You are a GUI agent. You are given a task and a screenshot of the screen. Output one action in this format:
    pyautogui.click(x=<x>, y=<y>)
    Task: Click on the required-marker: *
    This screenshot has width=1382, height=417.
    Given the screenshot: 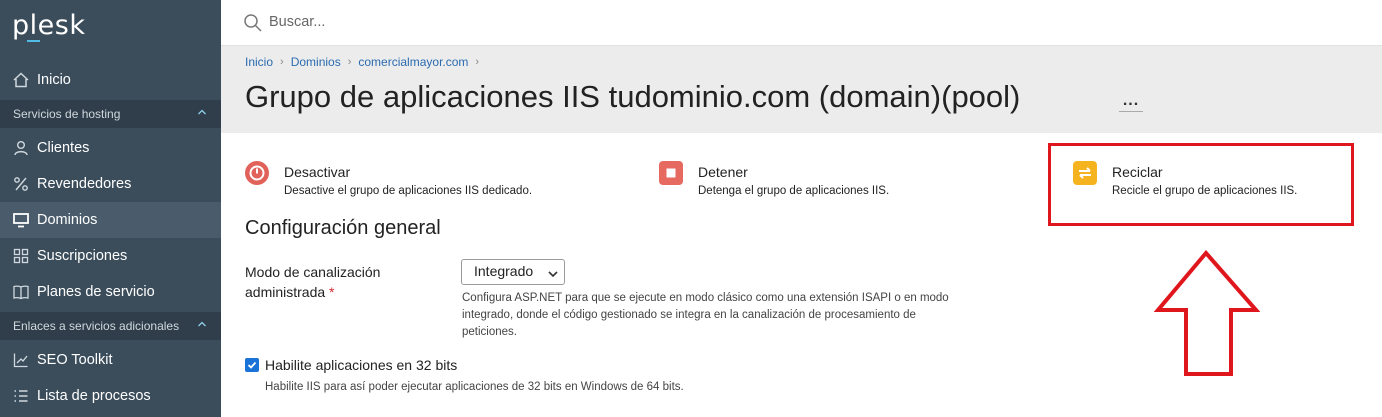 What is the action you would take?
    pyautogui.click(x=332, y=292)
    